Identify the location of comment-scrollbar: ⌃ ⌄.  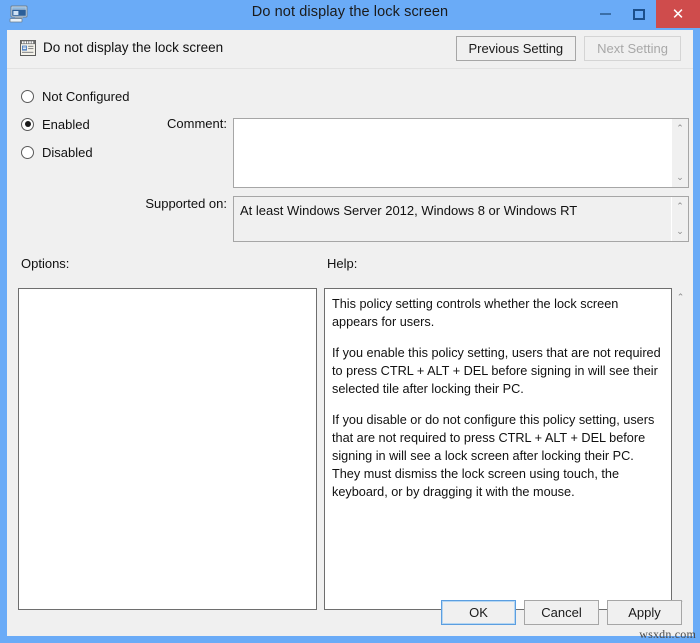
(679, 153).